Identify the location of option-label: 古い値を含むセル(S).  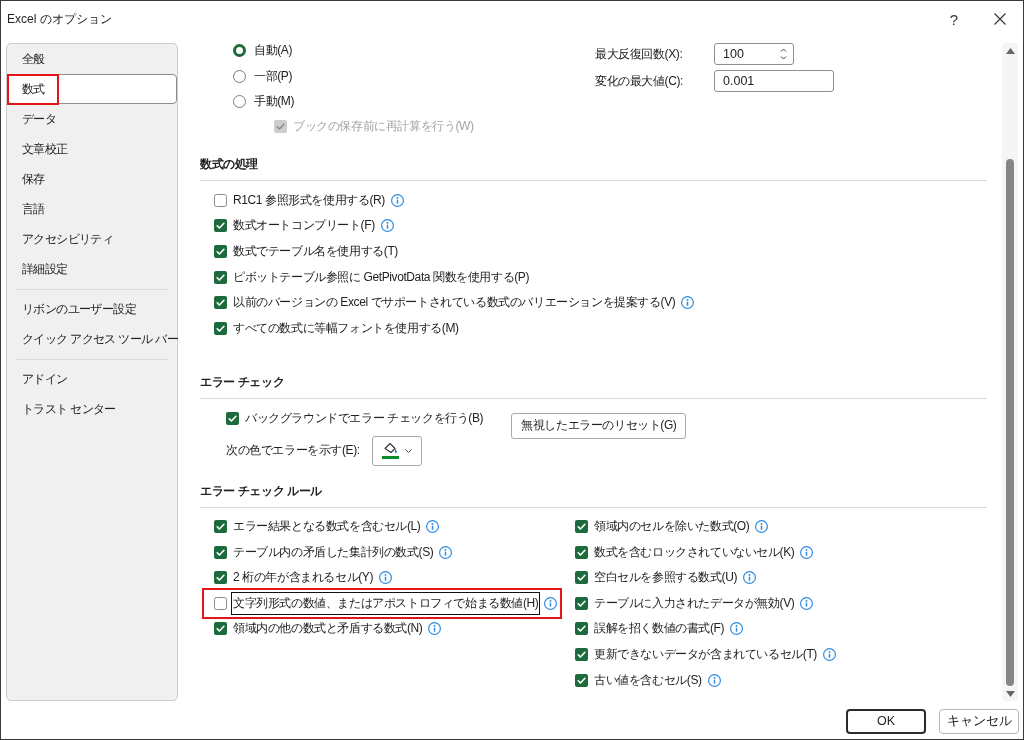
(648, 680).